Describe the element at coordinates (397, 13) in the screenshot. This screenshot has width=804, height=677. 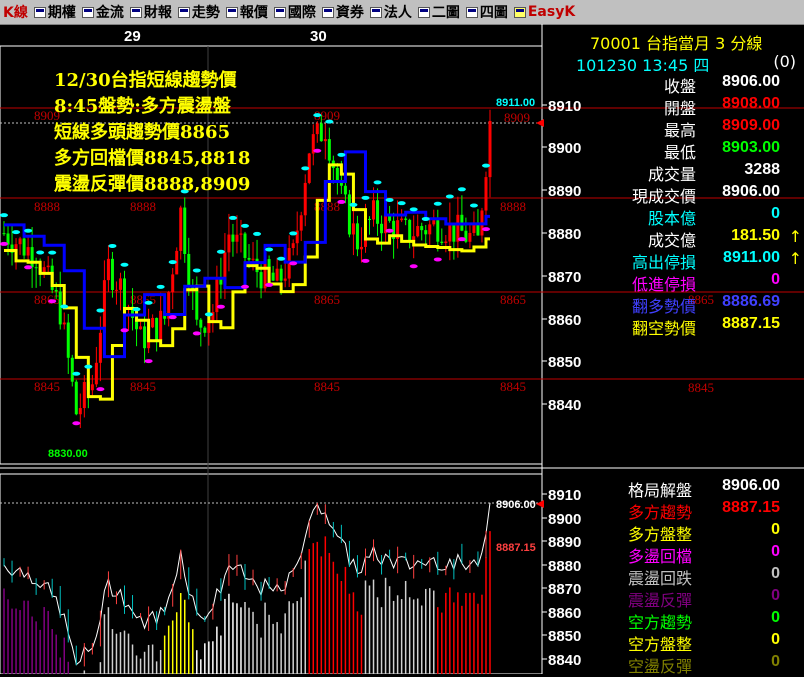
I see `menu-item-label: 法人` at that location.